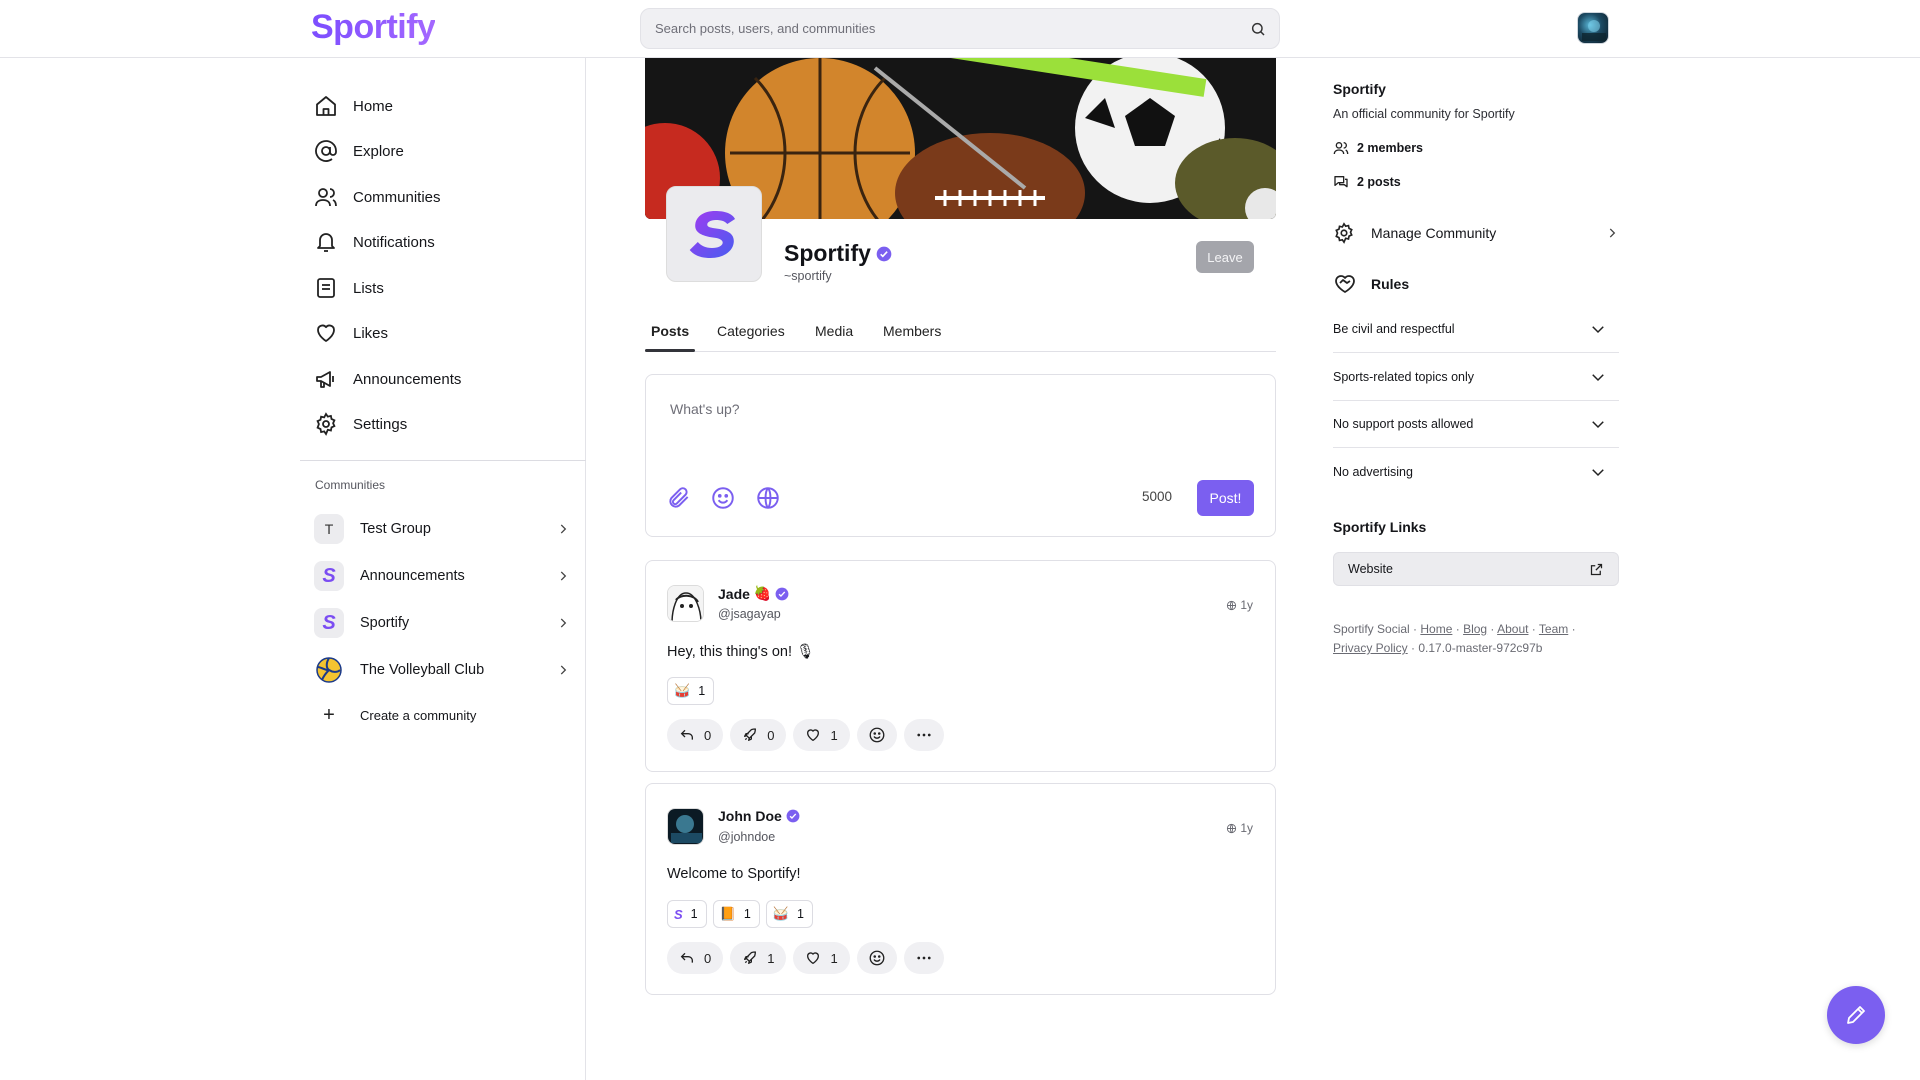 This screenshot has height=1080, width=1920. Describe the element at coordinates (727, 913) in the screenshot. I see `reaction-emoji: 📙` at that location.